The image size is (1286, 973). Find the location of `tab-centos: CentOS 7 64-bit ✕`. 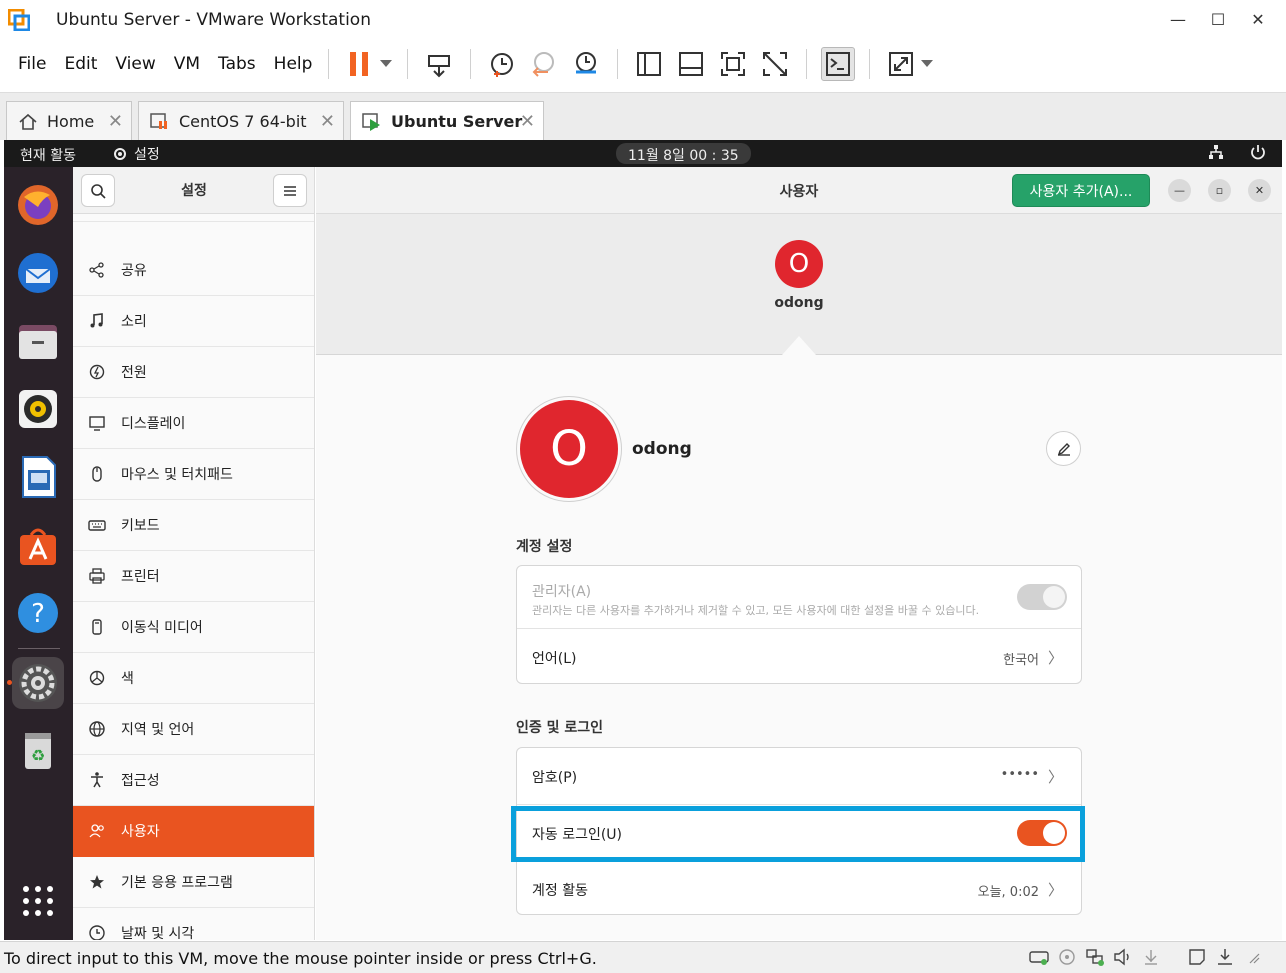

tab-centos: CentOS 7 64-bit ✕ is located at coordinates (241, 121).